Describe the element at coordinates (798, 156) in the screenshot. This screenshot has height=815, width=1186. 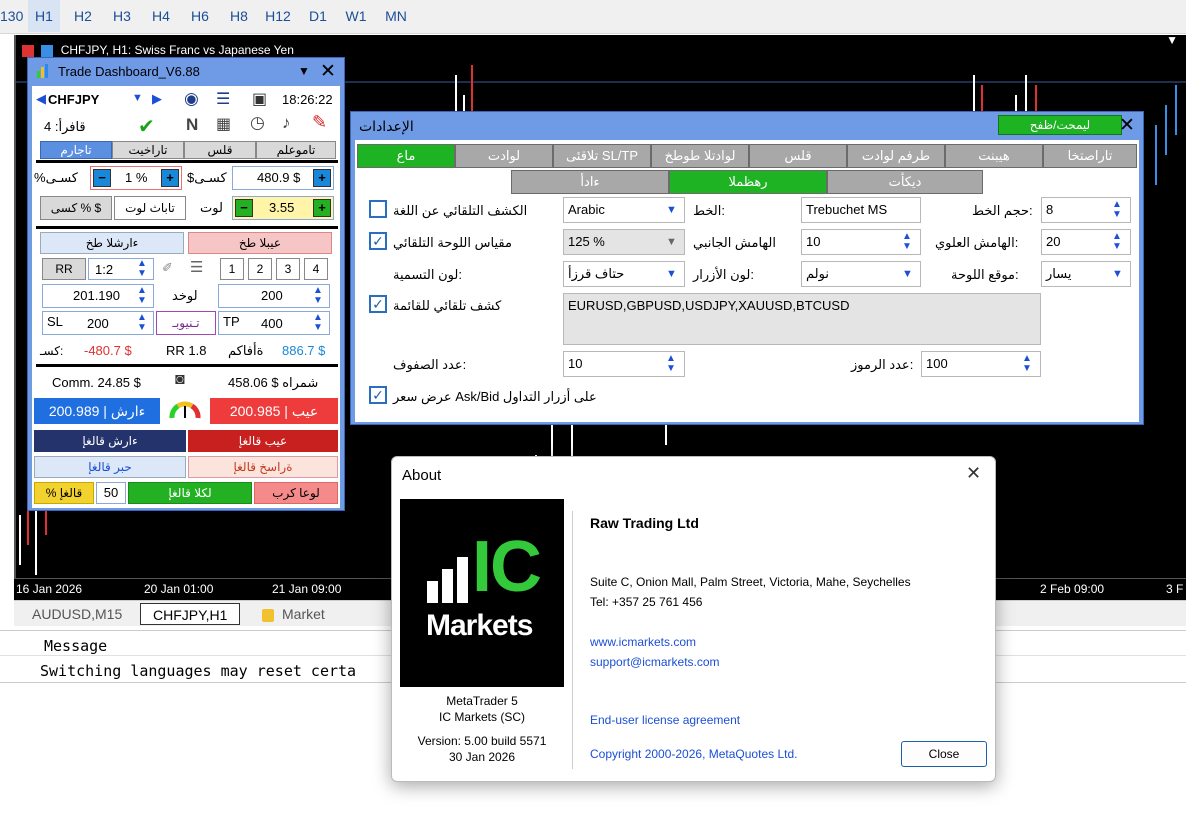
I see `settings-tab: قلس` at that location.